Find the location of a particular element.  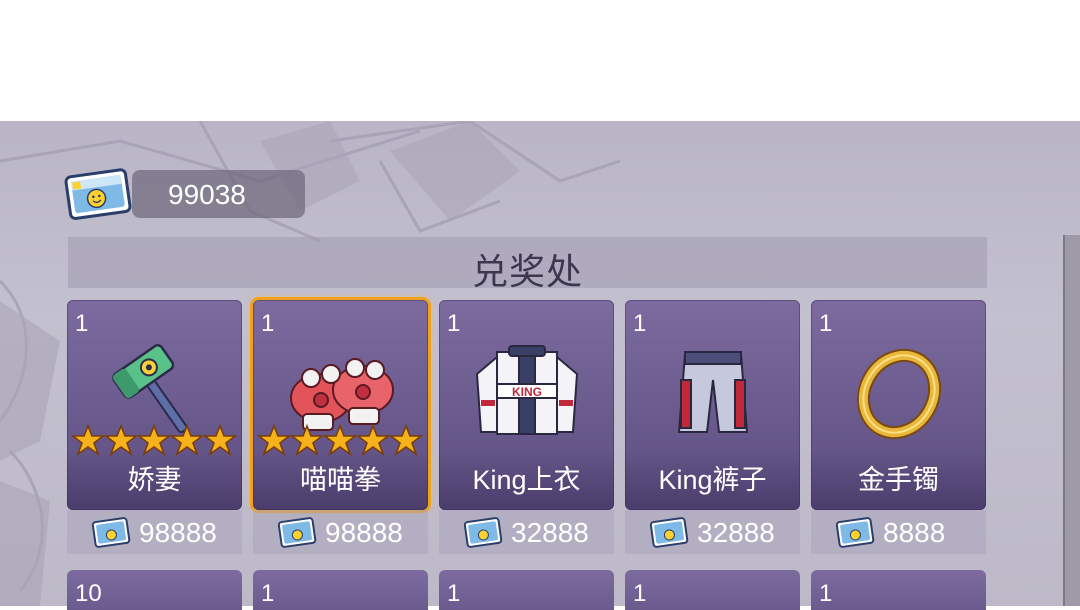

svg-text: KING is located at coordinates (527, 392).